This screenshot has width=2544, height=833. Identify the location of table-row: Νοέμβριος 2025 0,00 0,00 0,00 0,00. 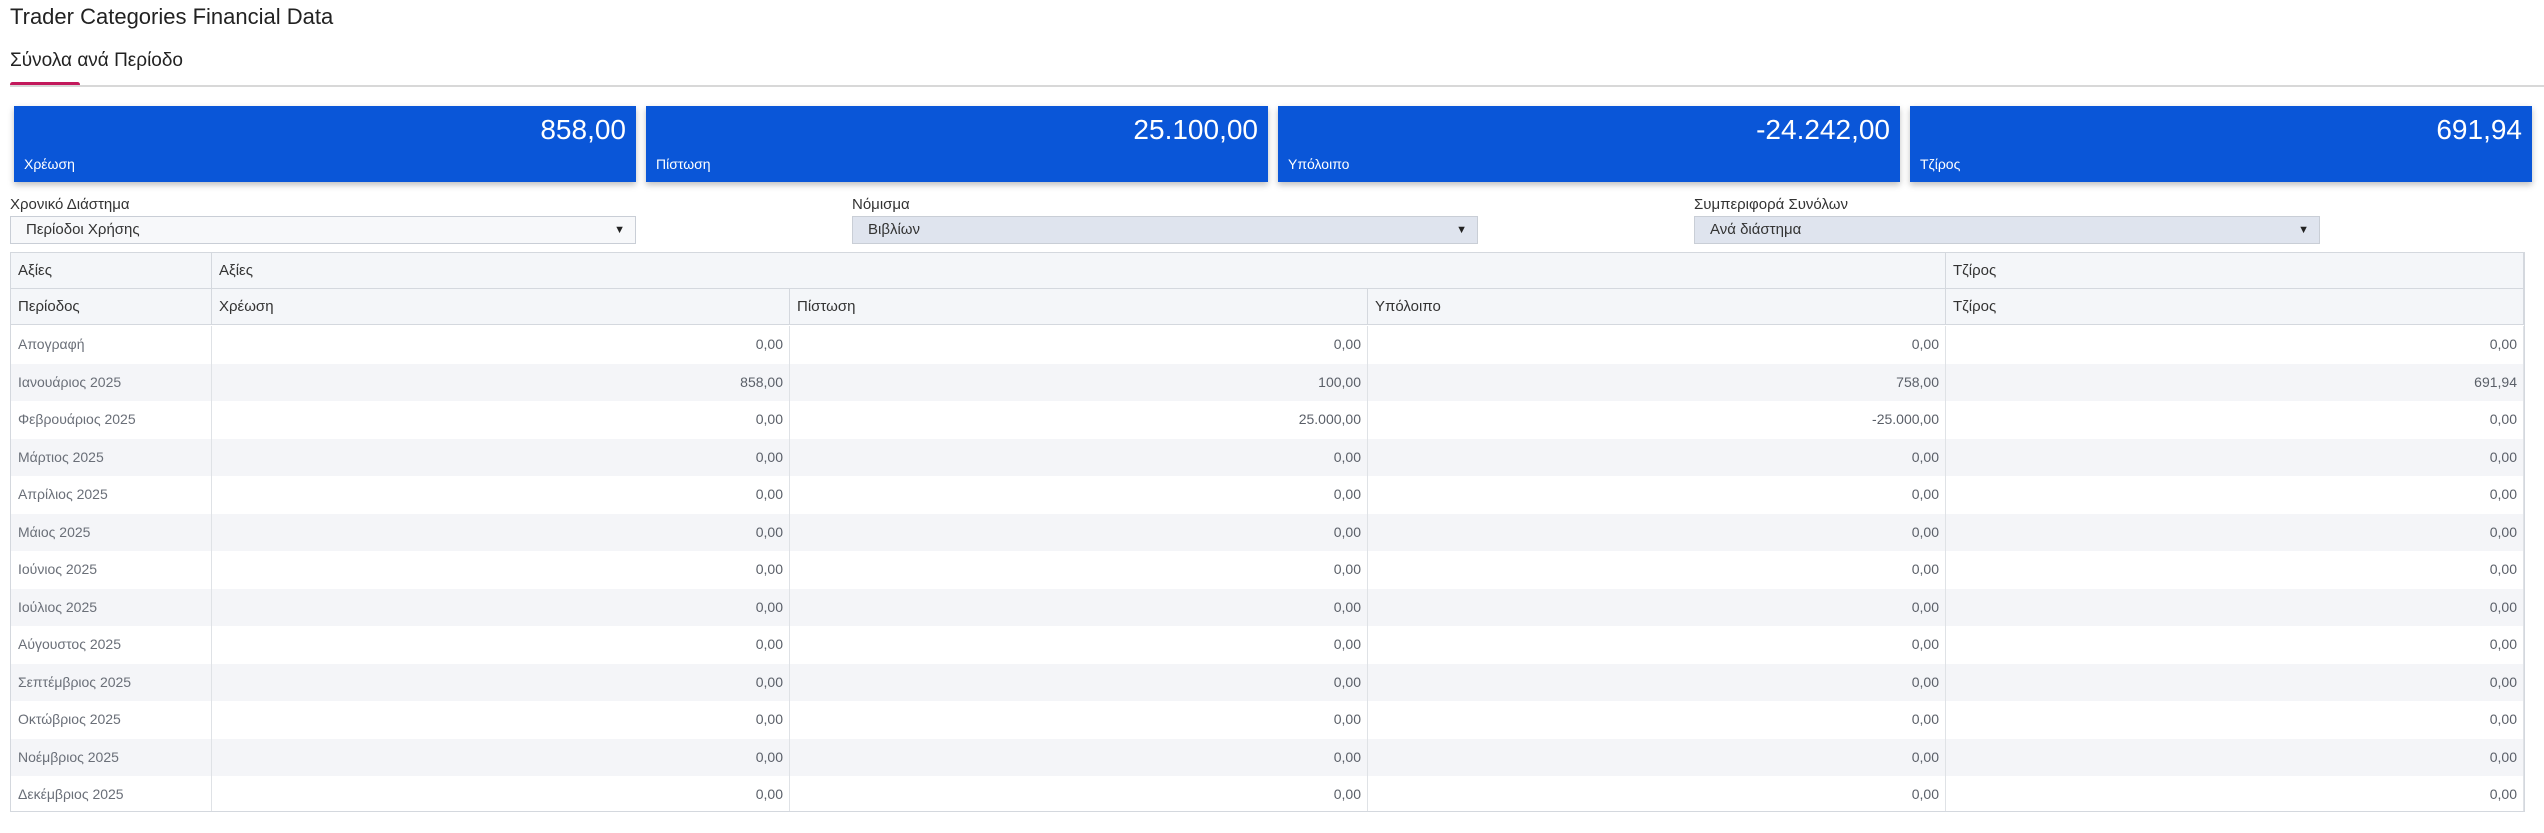
(1267, 757).